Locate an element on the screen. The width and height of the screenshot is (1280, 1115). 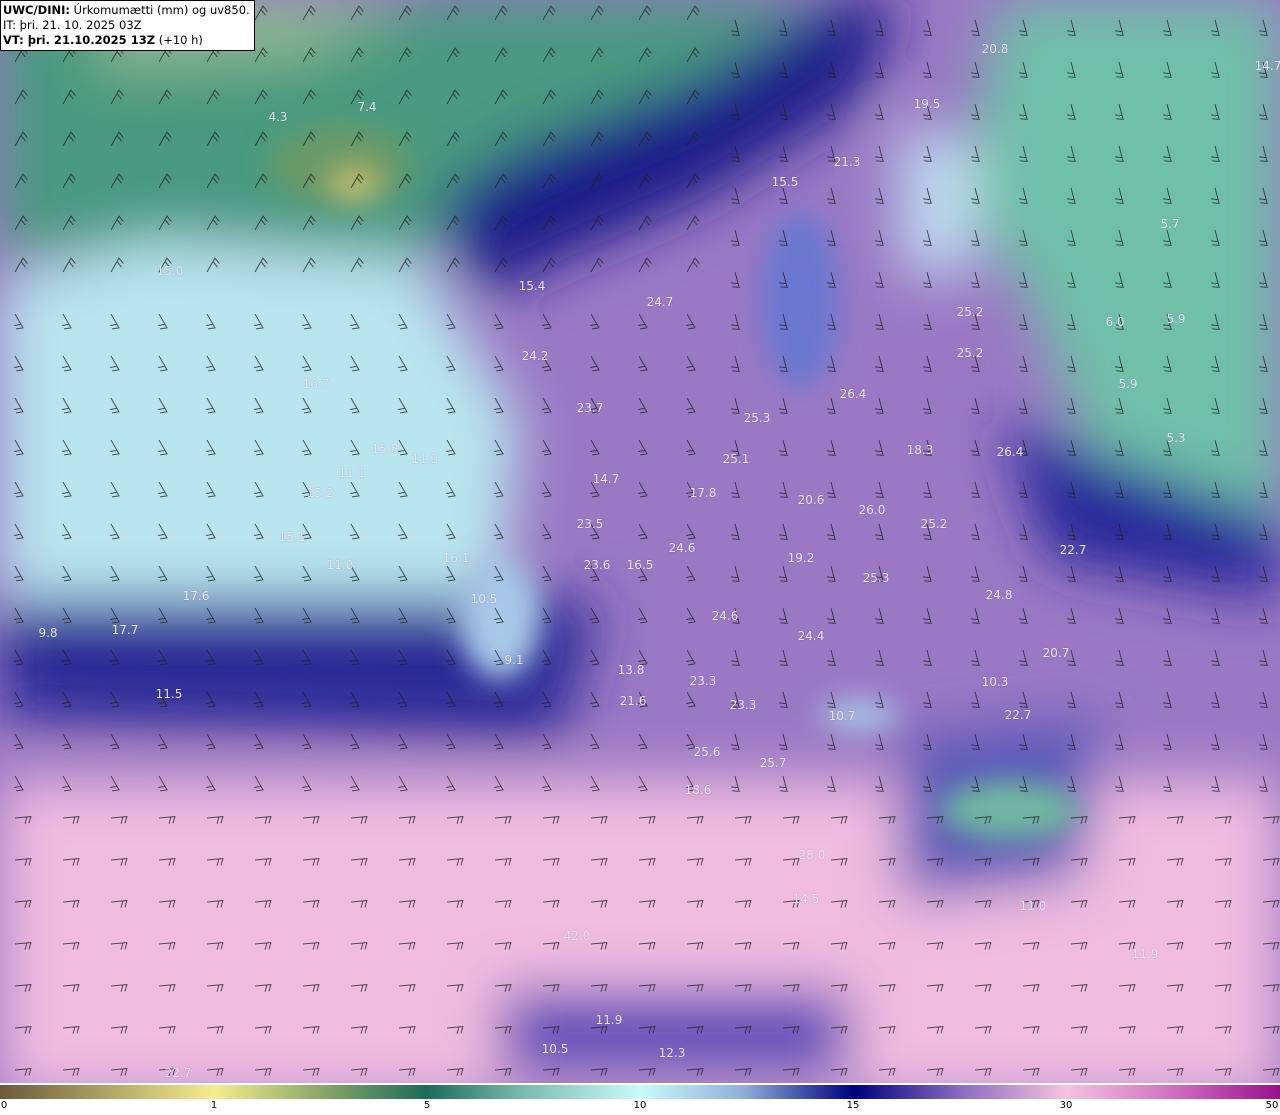
model-name: UWC/DINI: is located at coordinates (36, 10).